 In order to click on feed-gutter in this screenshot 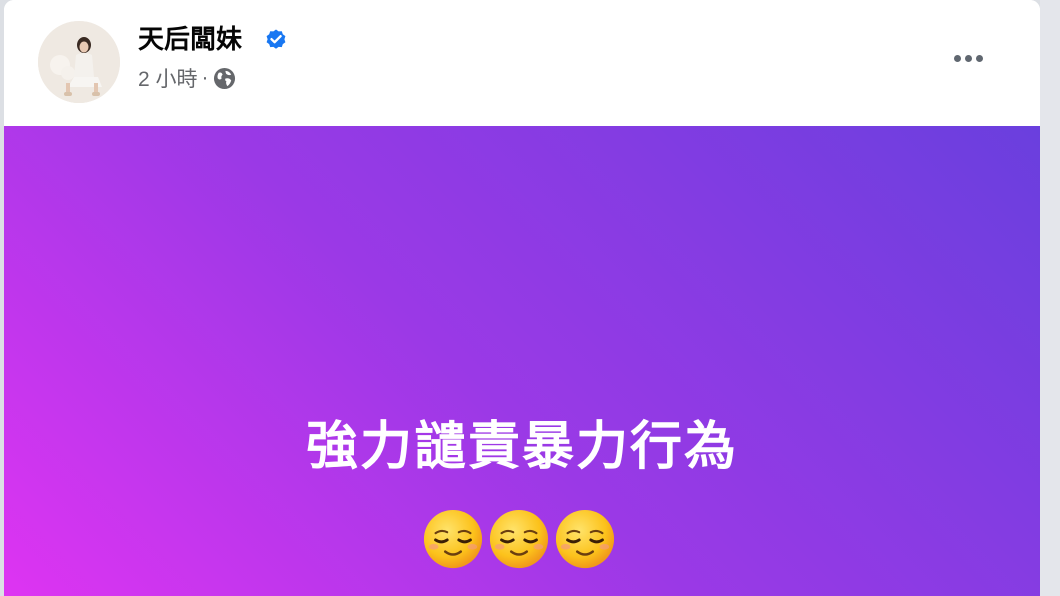, I will do `click(1050, 298)`.